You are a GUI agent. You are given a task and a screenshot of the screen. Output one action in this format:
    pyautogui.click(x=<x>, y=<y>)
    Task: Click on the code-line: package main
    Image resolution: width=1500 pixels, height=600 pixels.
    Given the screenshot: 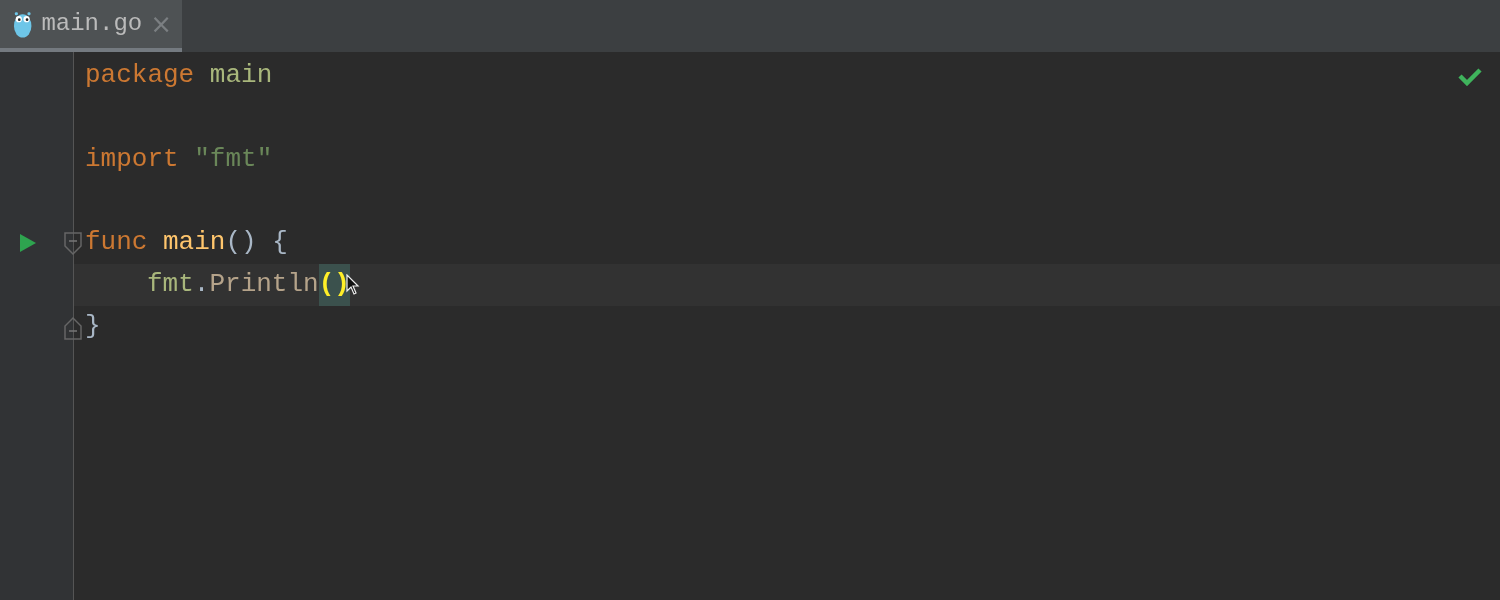 What is the action you would take?
    pyautogui.click(x=179, y=75)
    